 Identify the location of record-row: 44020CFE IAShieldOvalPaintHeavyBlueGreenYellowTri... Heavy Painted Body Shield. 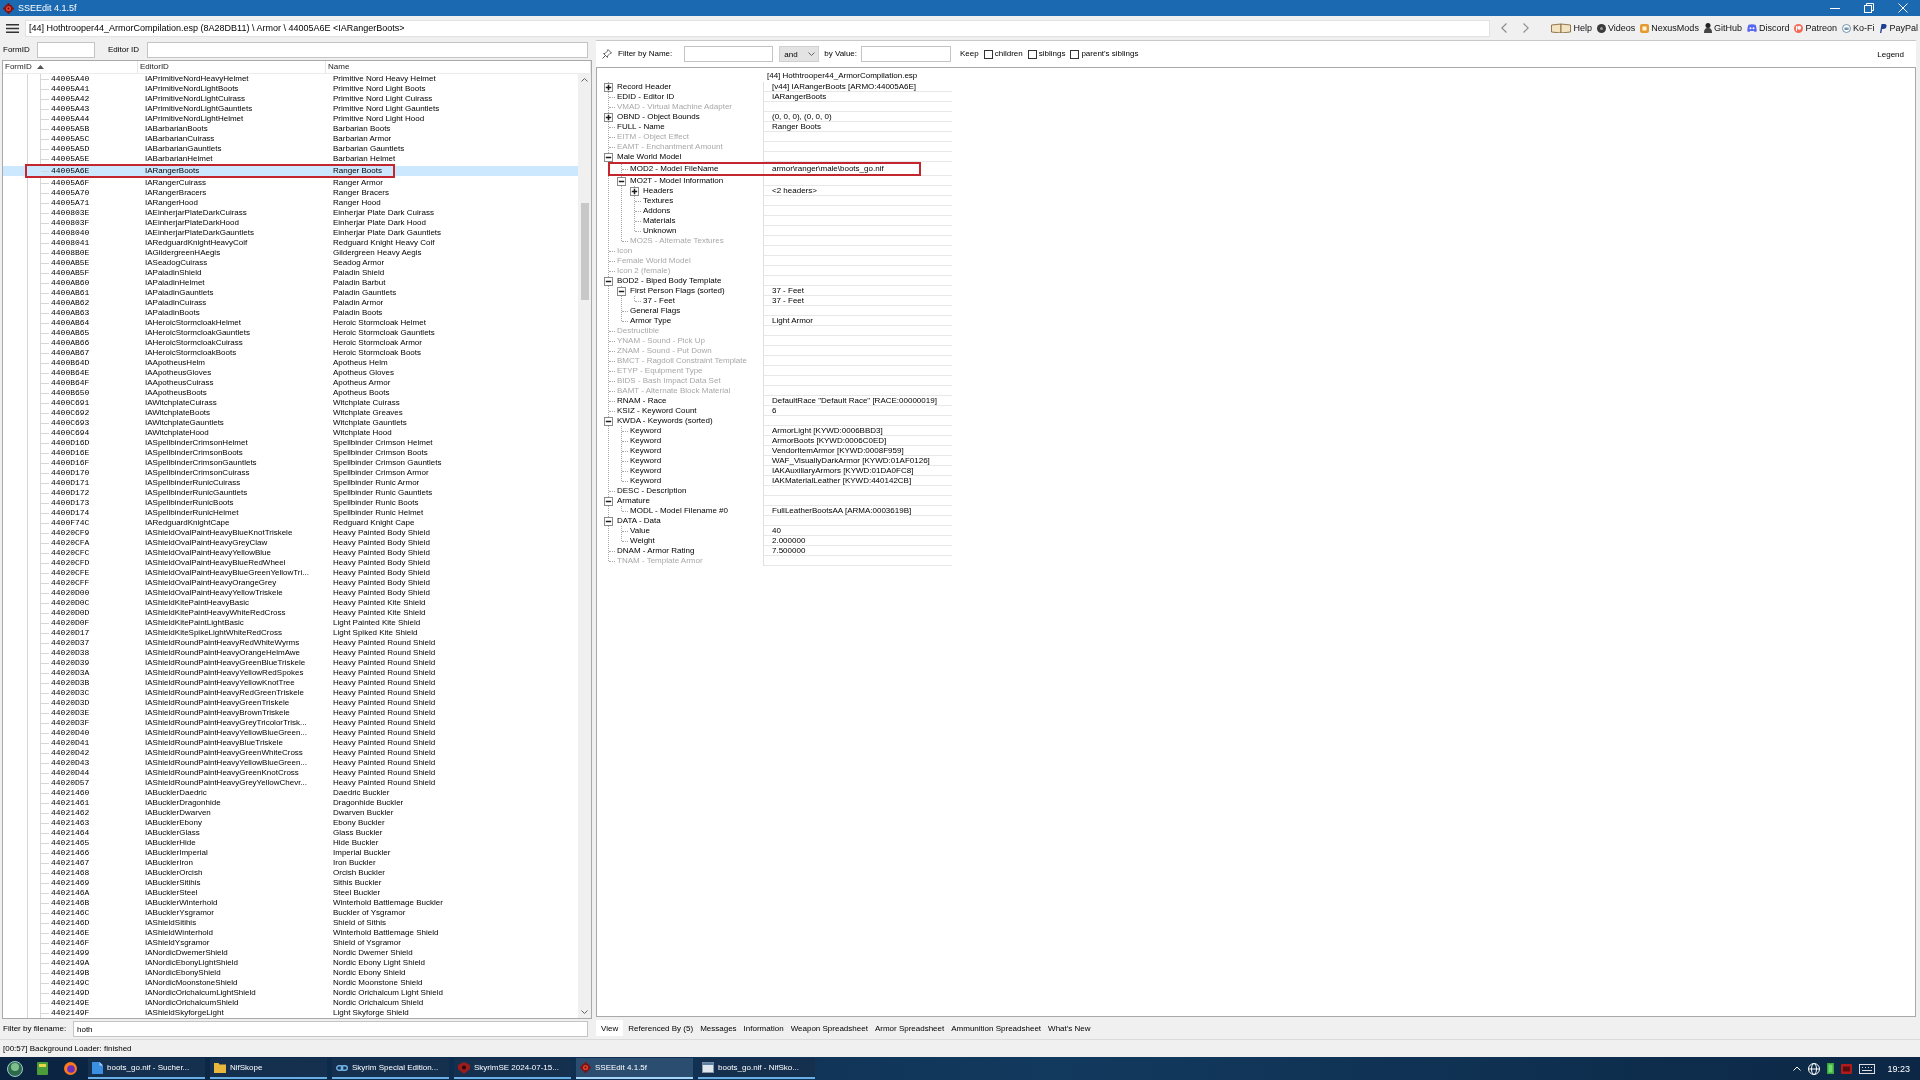
(290, 573).